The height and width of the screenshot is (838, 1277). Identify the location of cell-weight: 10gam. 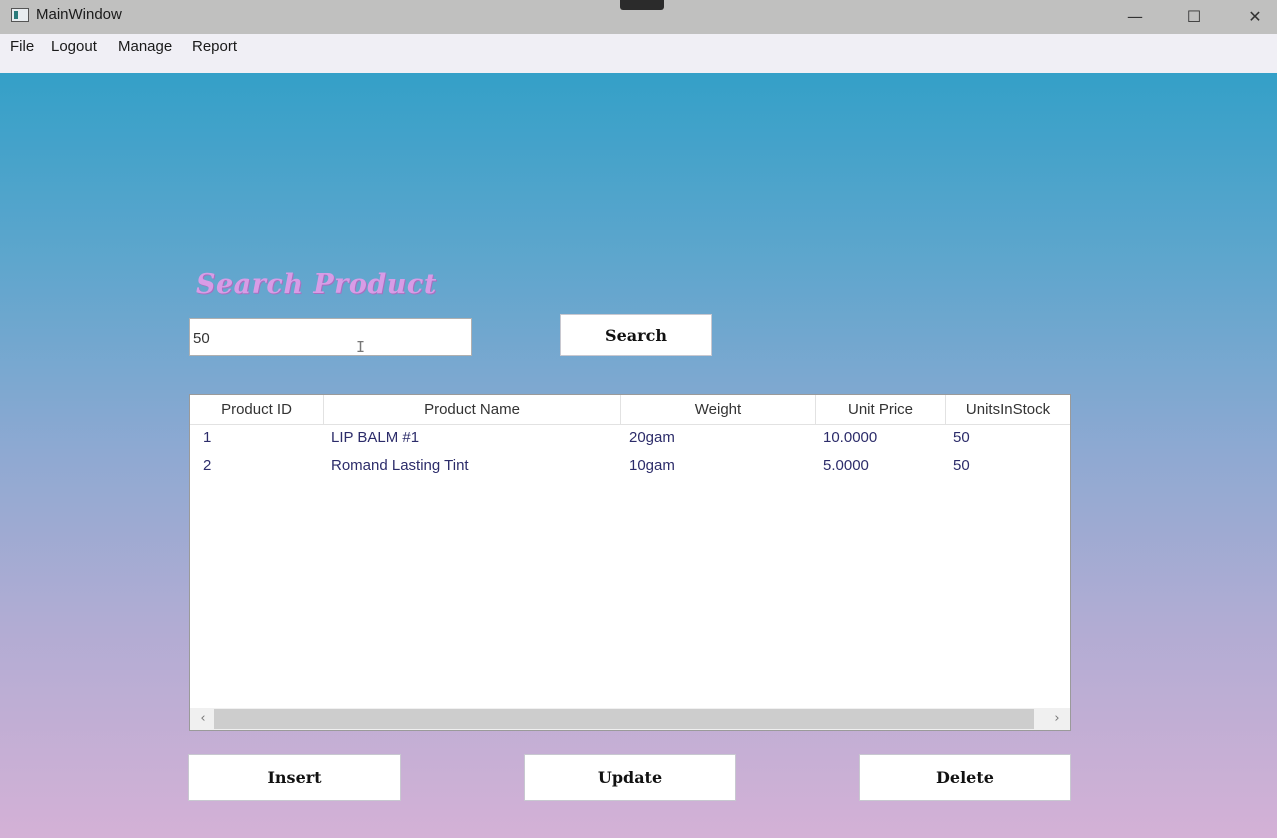
(652, 465).